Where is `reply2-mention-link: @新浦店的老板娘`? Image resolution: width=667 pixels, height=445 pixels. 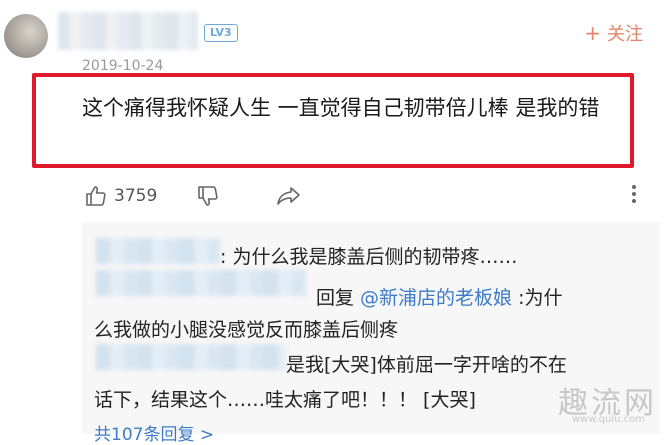
reply2-mention-link: @新浦店的老板娘 is located at coordinates (436, 298).